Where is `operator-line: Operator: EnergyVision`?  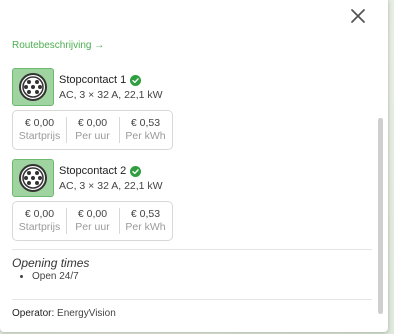
operator-line: Operator: EnergyVision is located at coordinates (64, 313).